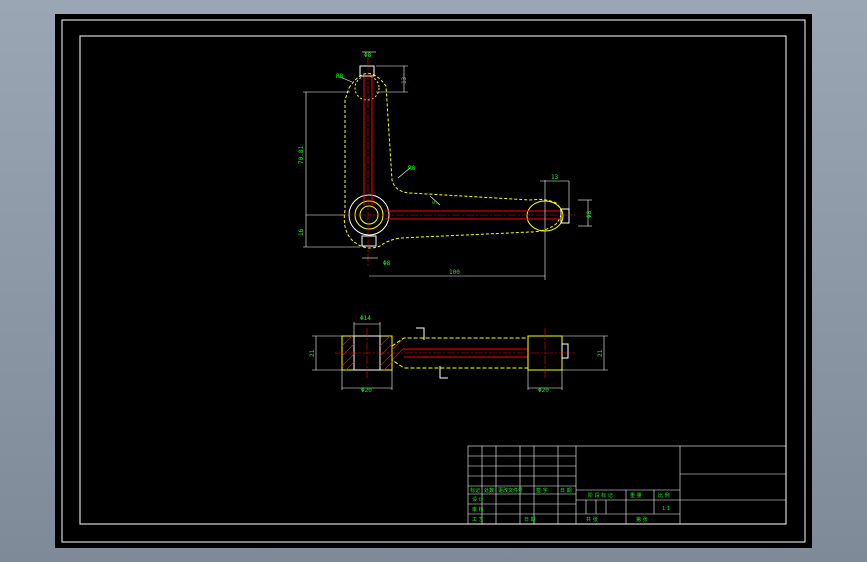 This screenshot has width=867, height=562. I want to click on tb-count: 处数, so click(489, 490).